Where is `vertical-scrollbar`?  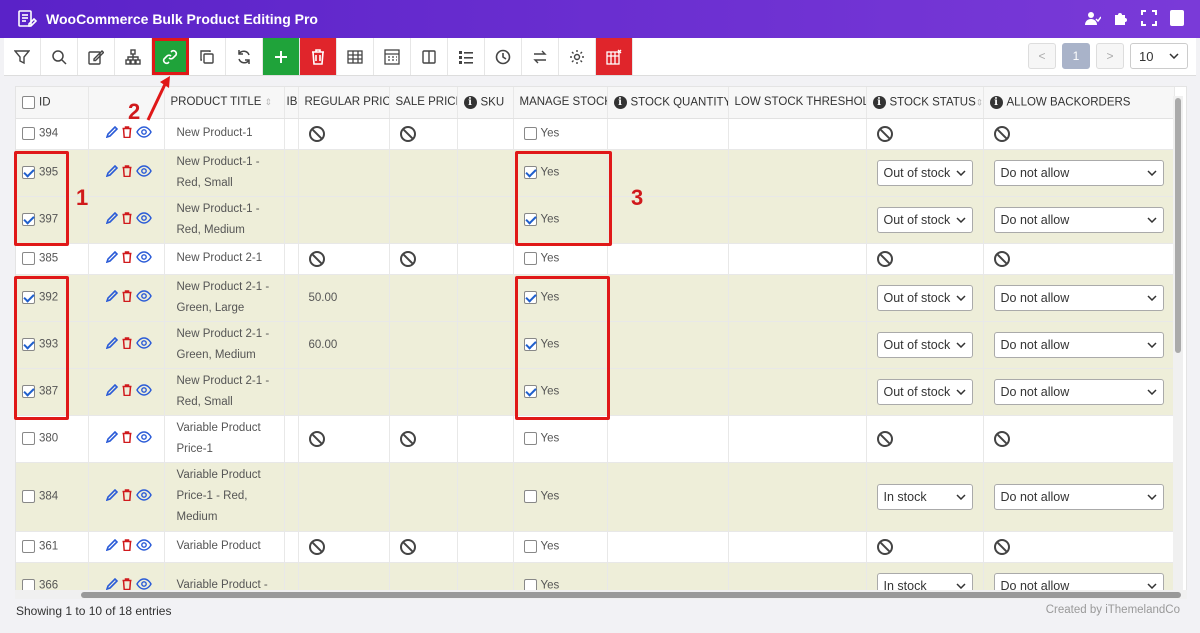
vertical-scrollbar is located at coordinates (1178, 343).